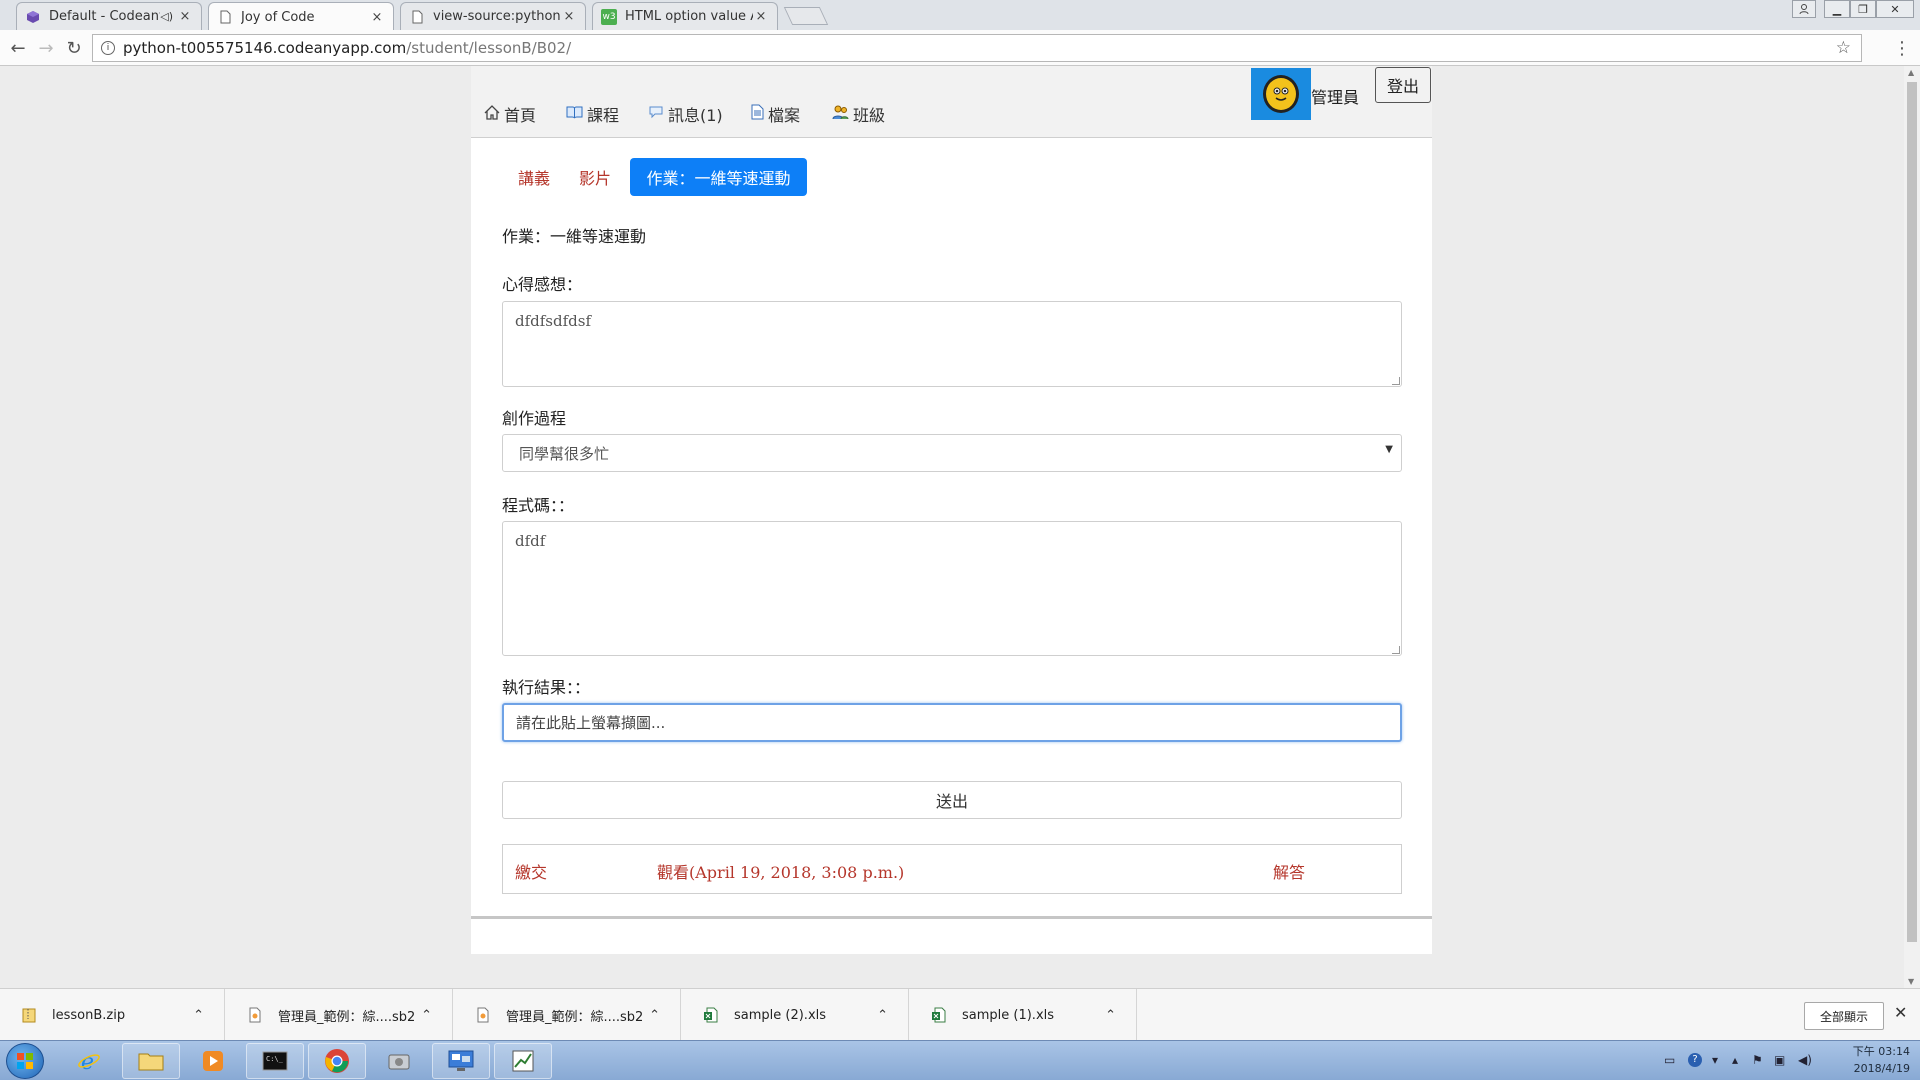 This screenshot has width=1920, height=1080. I want to click on process-value: 同學幫很多忙, so click(564, 454).